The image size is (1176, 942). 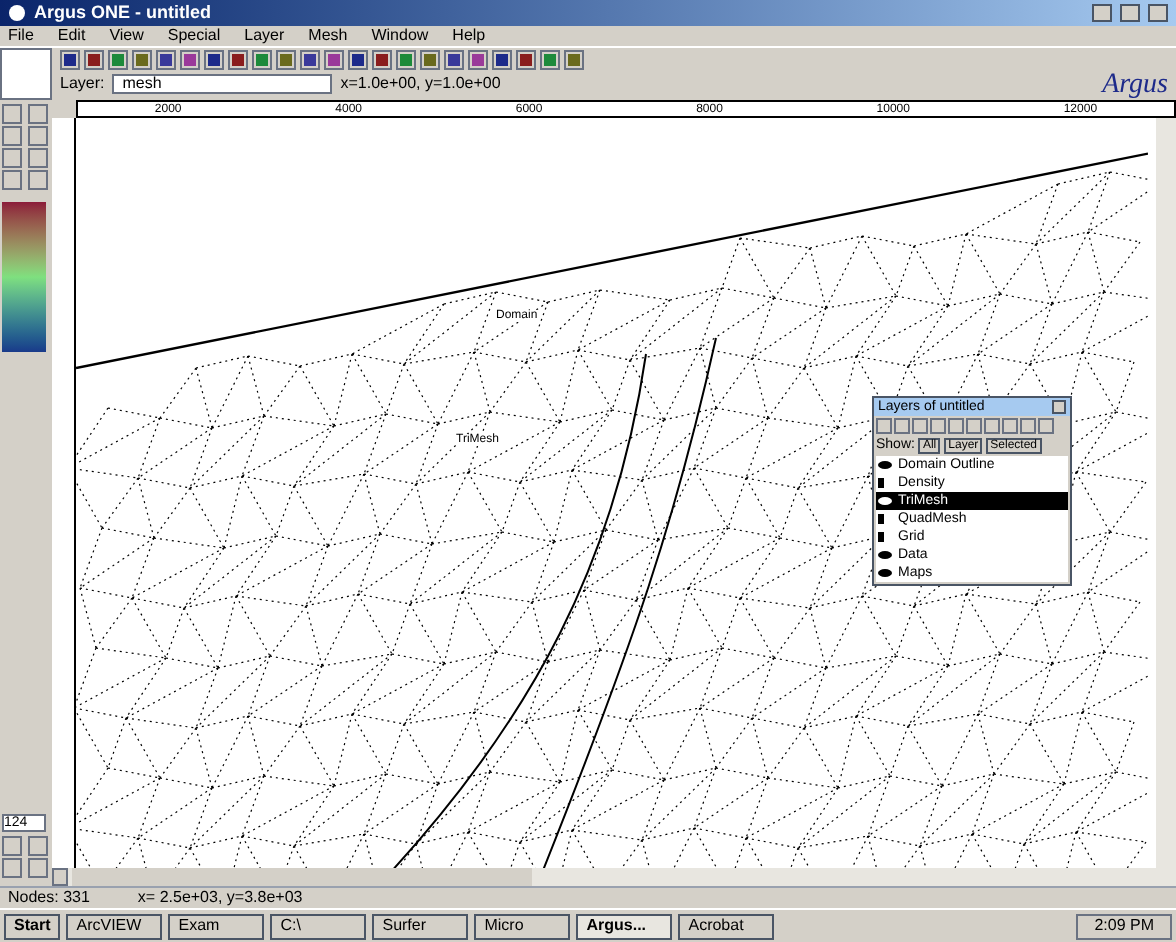 What do you see at coordinates (1136, 86) in the screenshot?
I see `app-logo: Argus` at bounding box center [1136, 86].